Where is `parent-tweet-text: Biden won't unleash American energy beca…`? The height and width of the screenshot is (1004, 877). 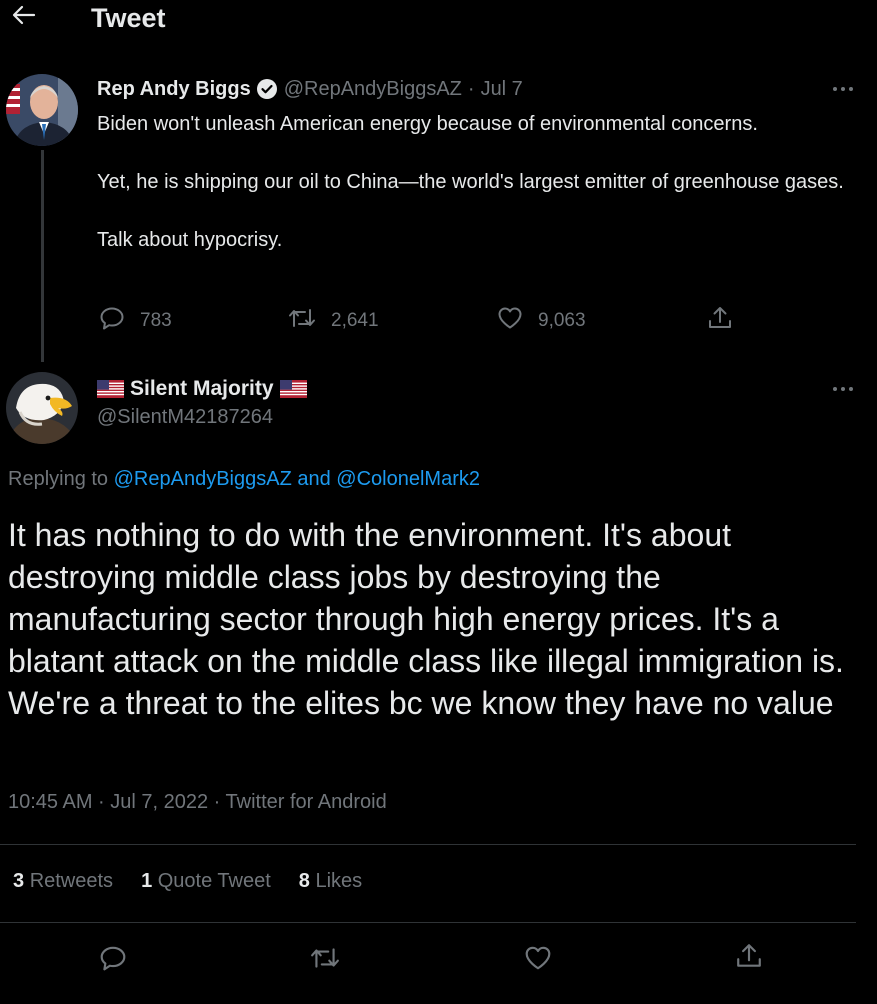
parent-tweet-text: Biden won't unleash American energy beca… is located at coordinates (477, 182).